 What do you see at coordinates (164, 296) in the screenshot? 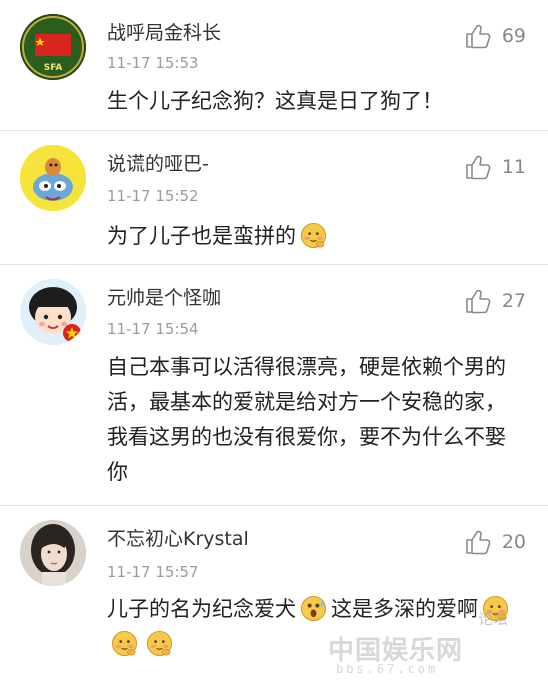
I see `username: 元帅是个怪咖` at bounding box center [164, 296].